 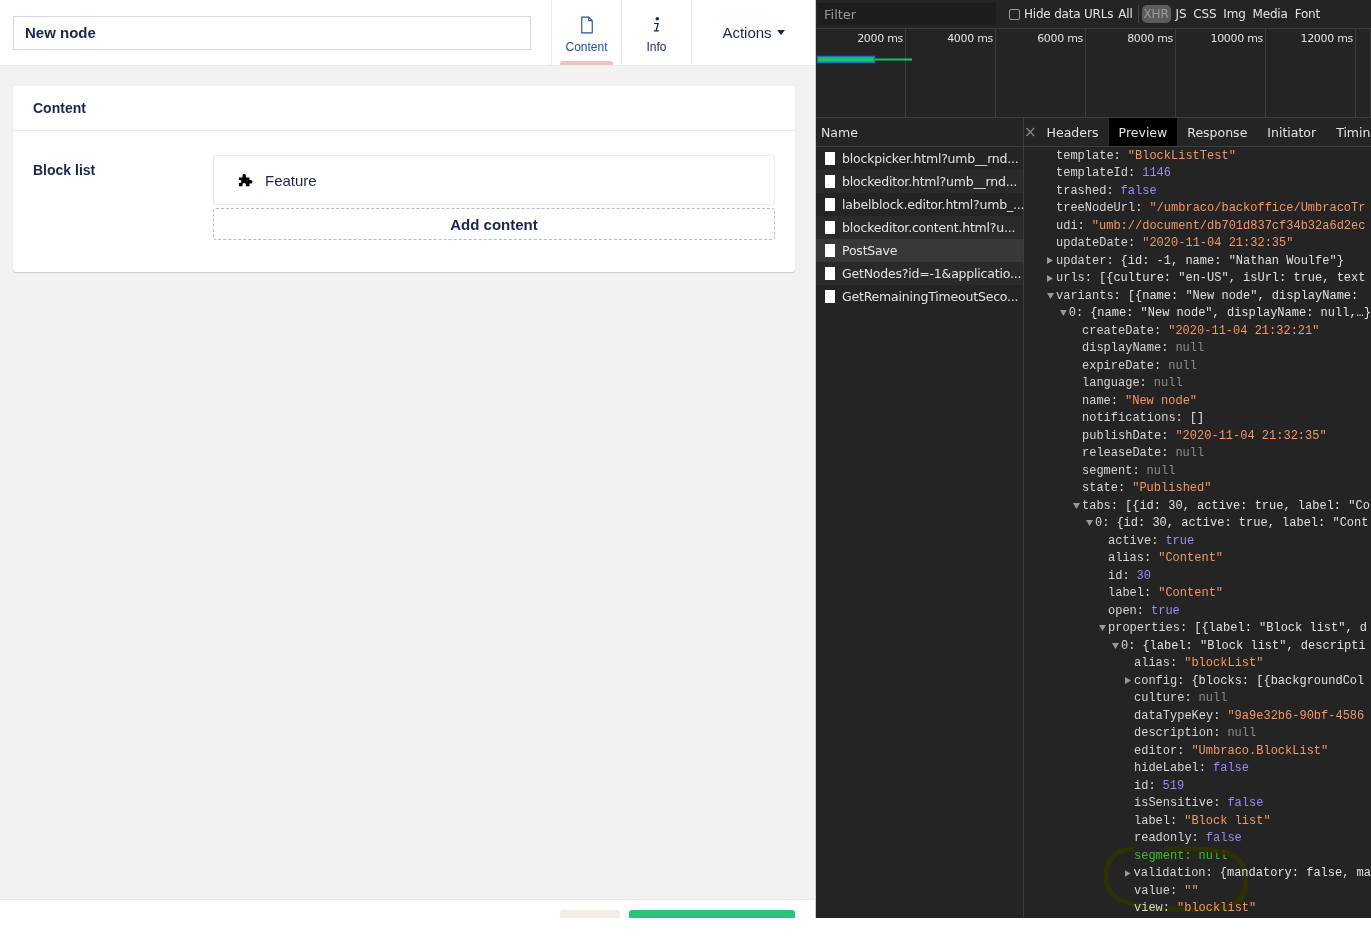 What do you see at coordinates (1180, 540) in the screenshot?
I see `json-value: true` at bounding box center [1180, 540].